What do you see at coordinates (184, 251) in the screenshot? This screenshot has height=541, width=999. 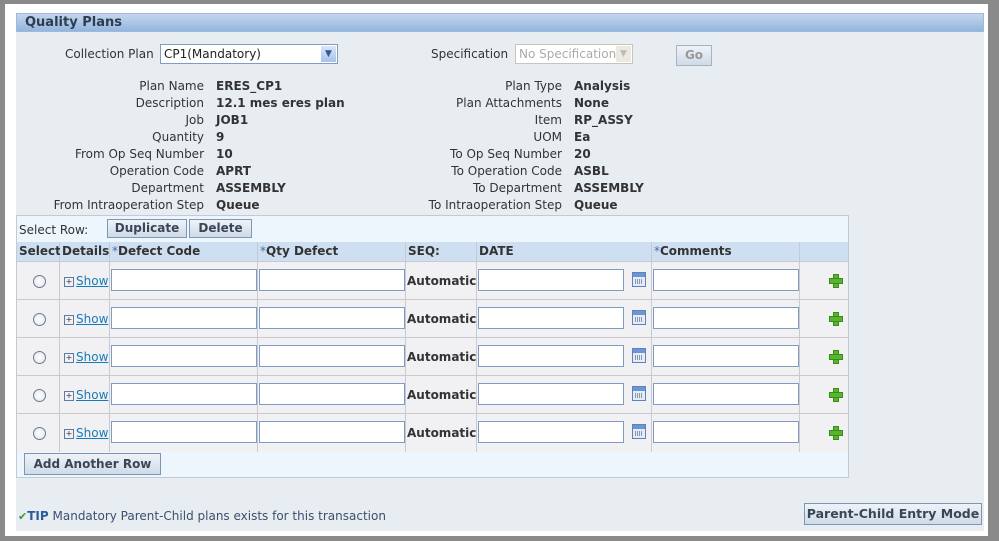 I see `column-header-defect-code: *Defect Code` at bounding box center [184, 251].